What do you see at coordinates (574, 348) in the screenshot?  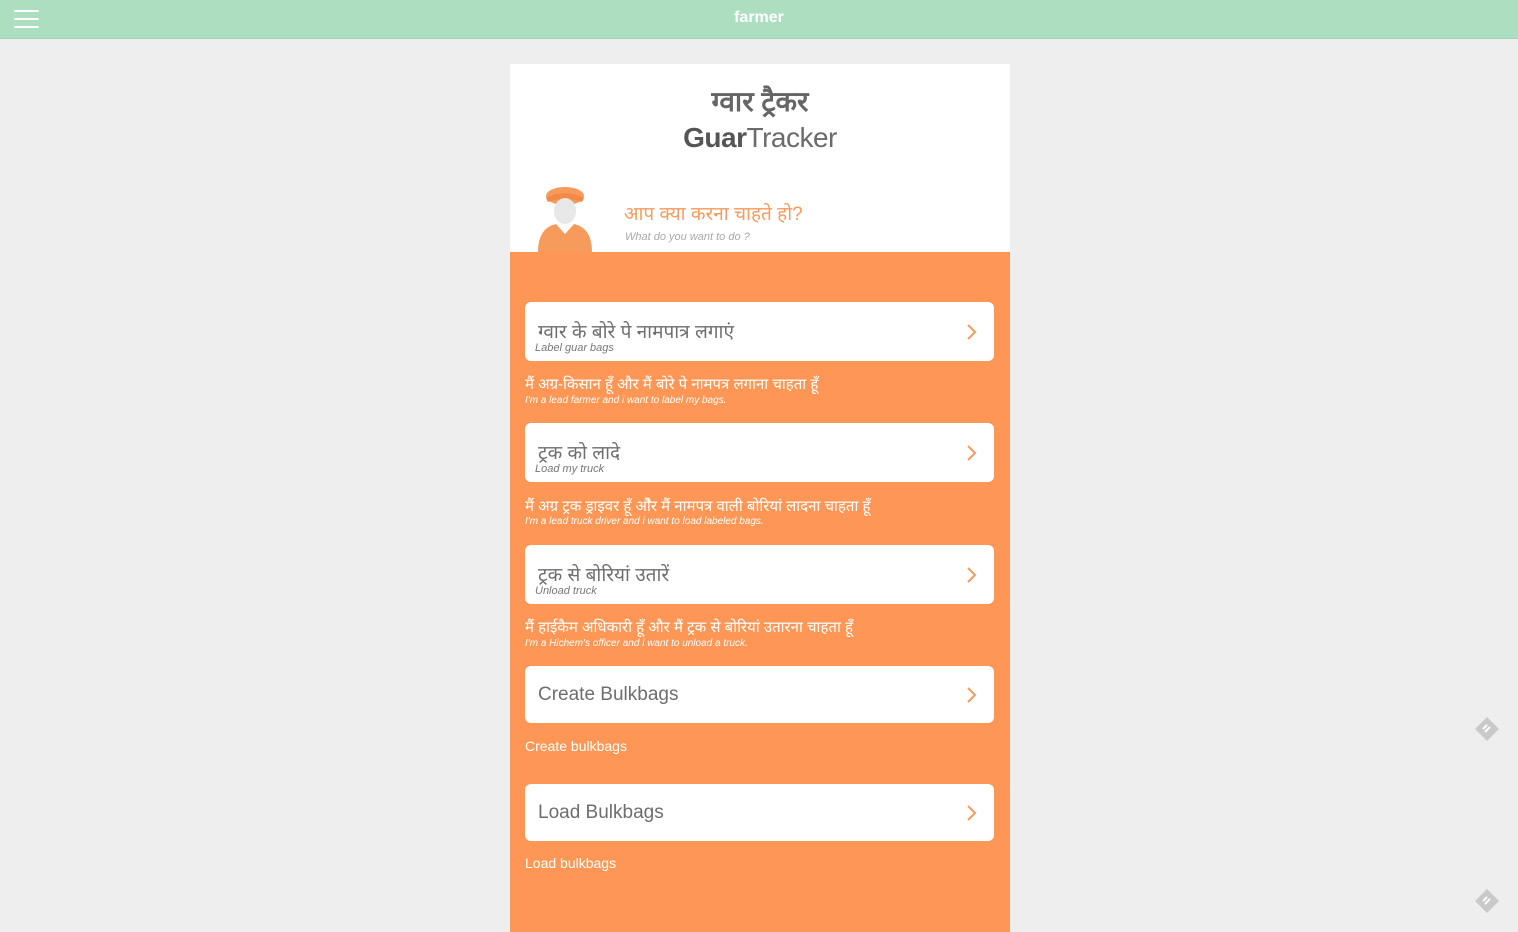 I see `option-subtitle: Label guar bags` at bounding box center [574, 348].